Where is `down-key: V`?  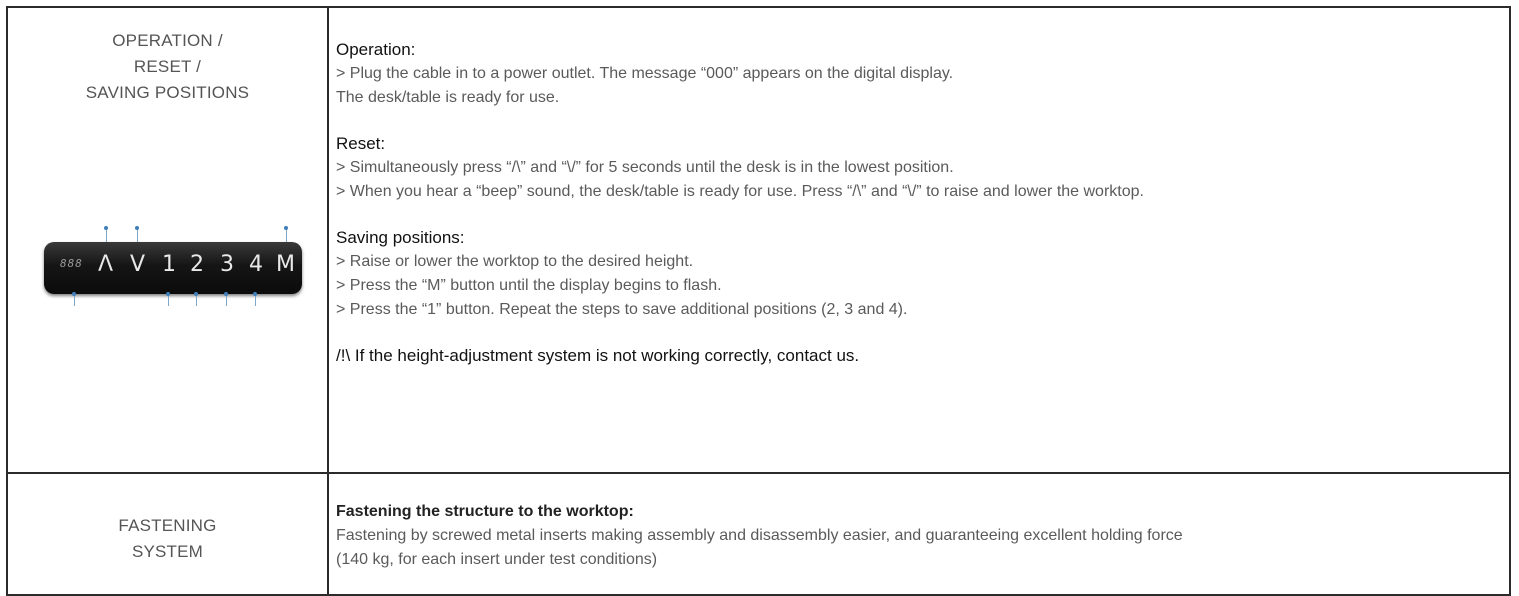
down-key: V is located at coordinates (138, 264).